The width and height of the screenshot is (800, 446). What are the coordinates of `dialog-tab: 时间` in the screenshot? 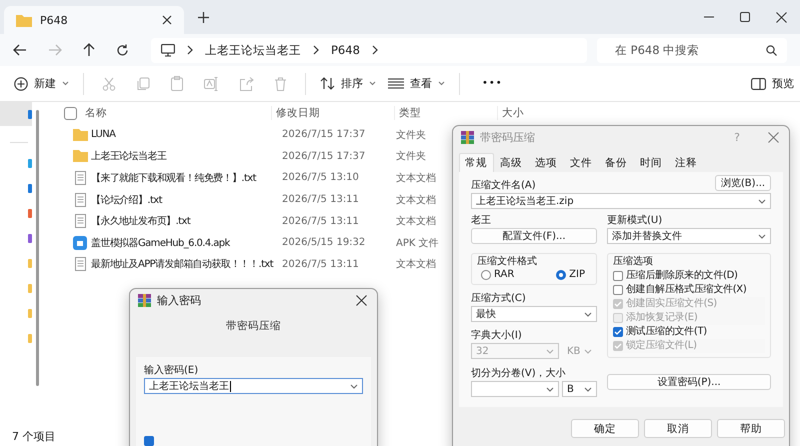 It's located at (651, 162).